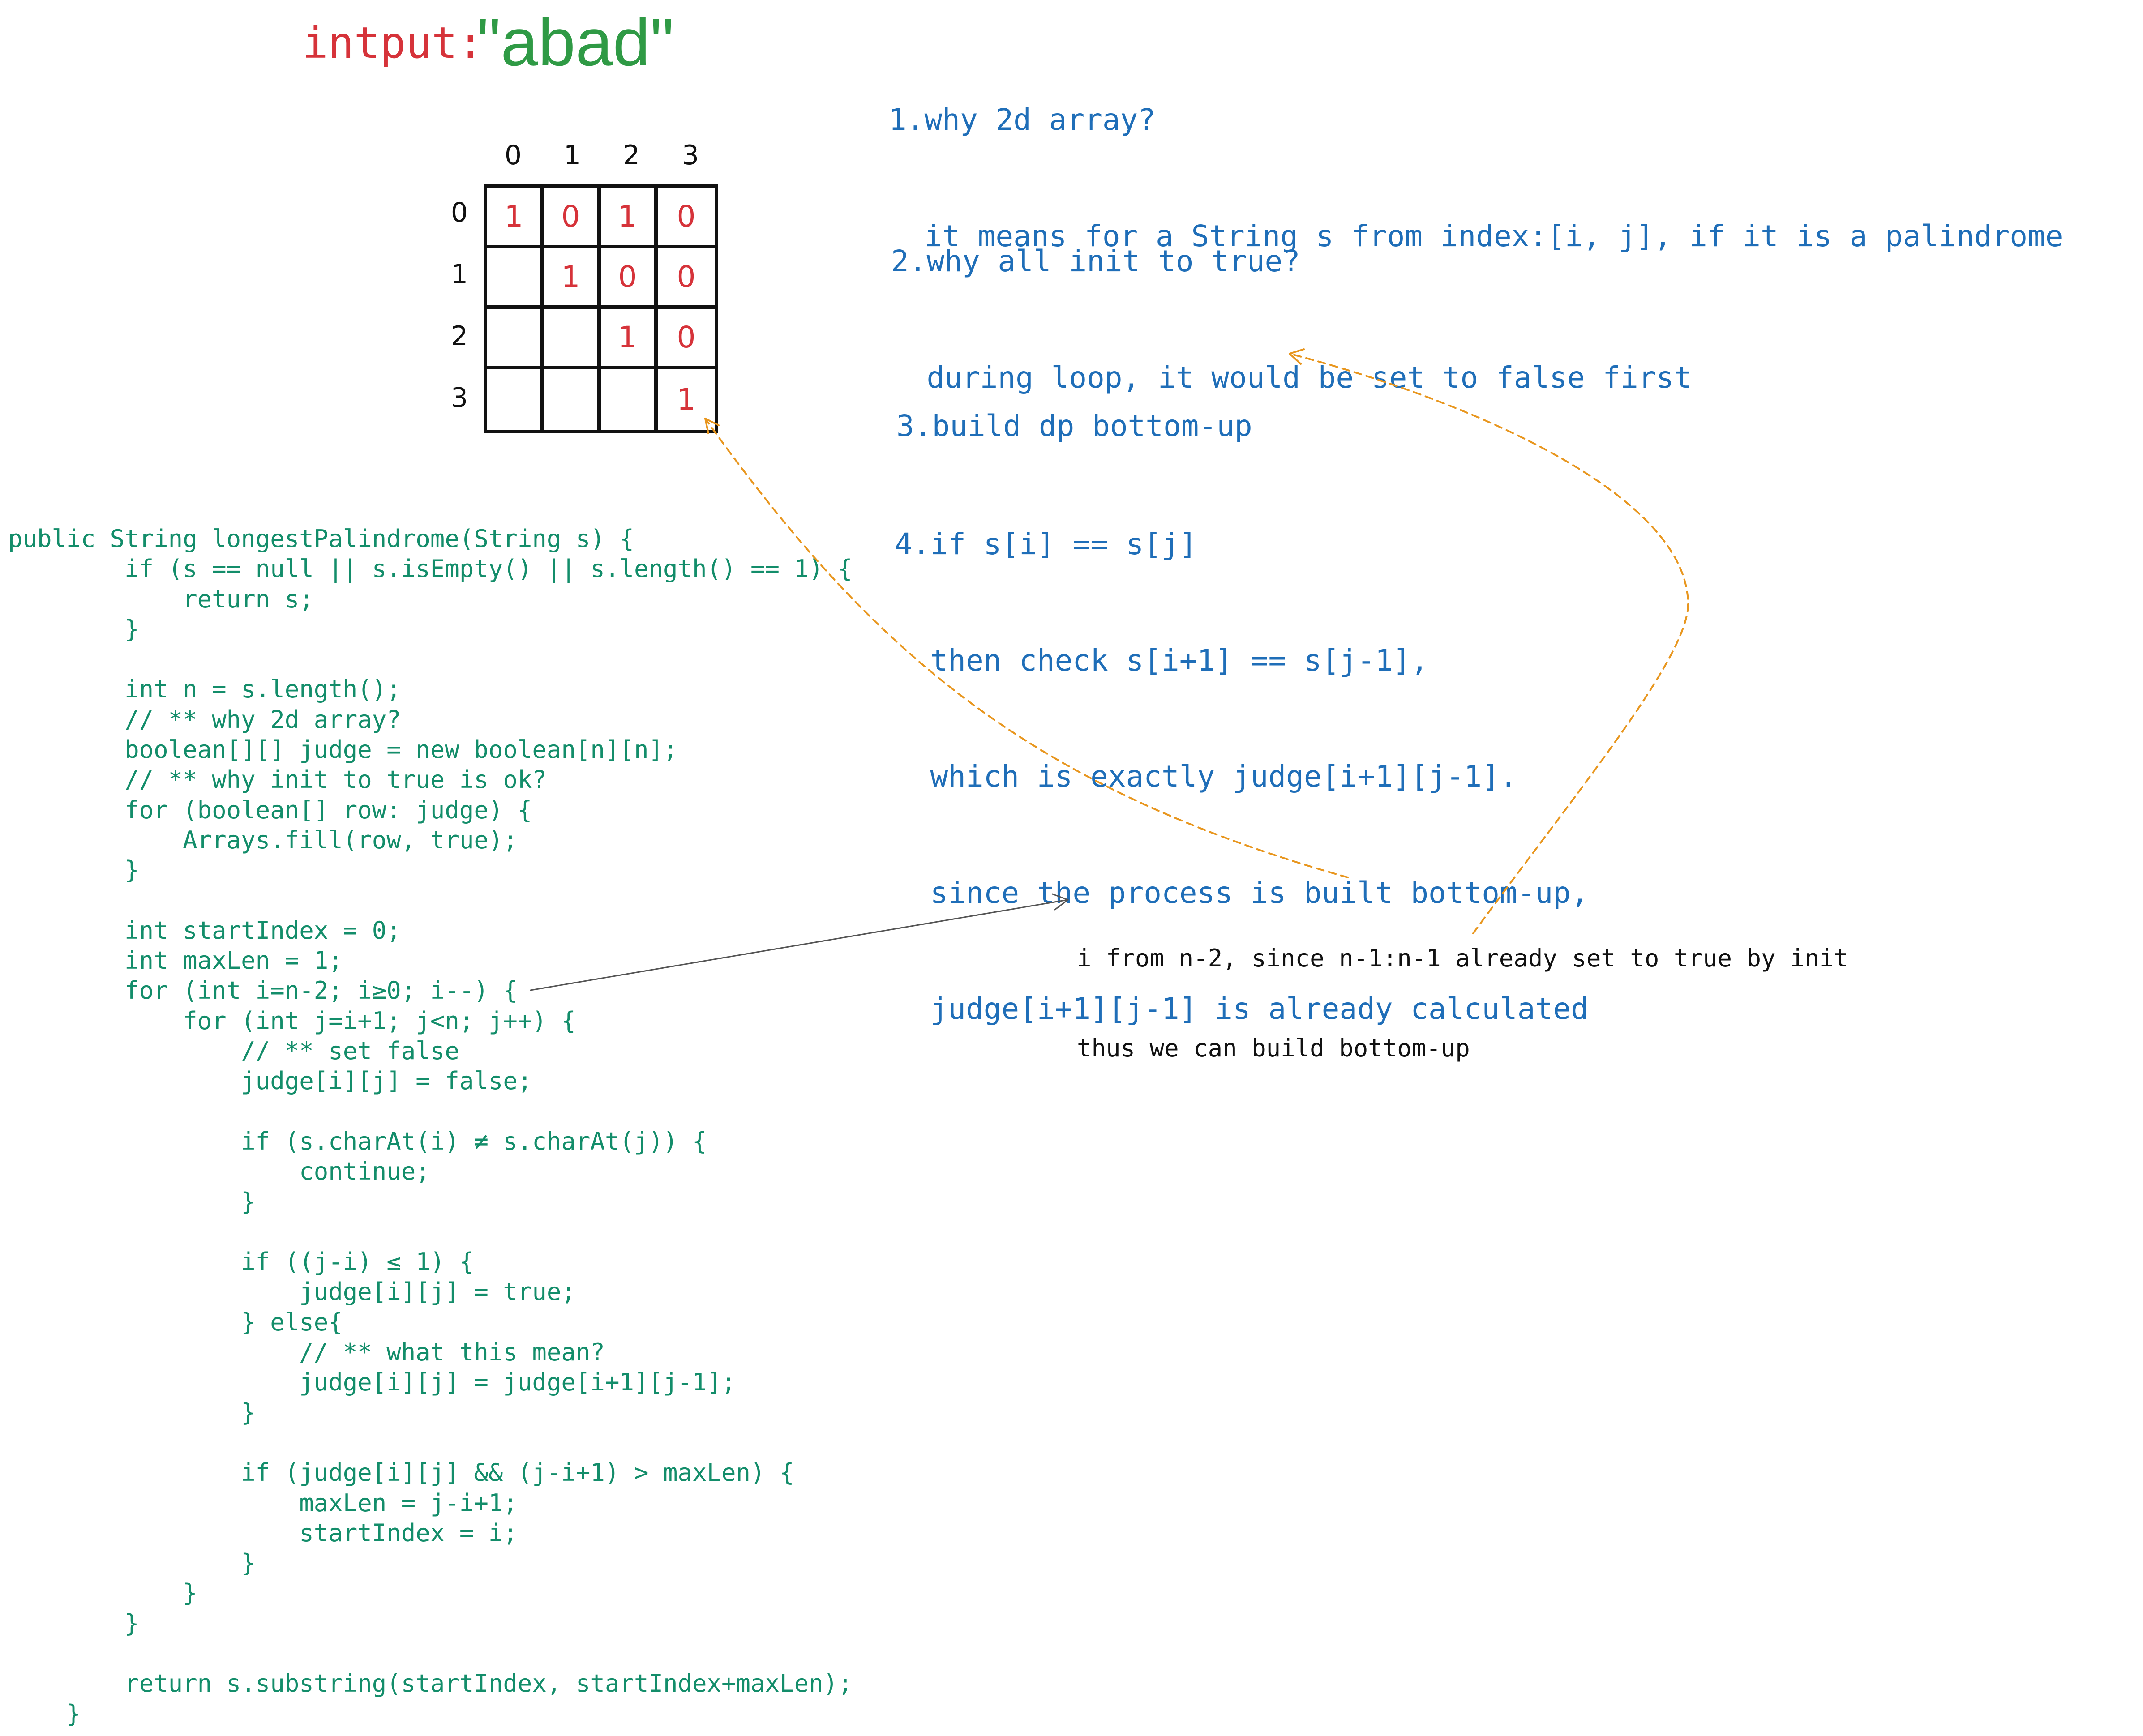  What do you see at coordinates (799, 945) in the screenshot?
I see `solid-arrow-to-annotation` at bounding box center [799, 945].